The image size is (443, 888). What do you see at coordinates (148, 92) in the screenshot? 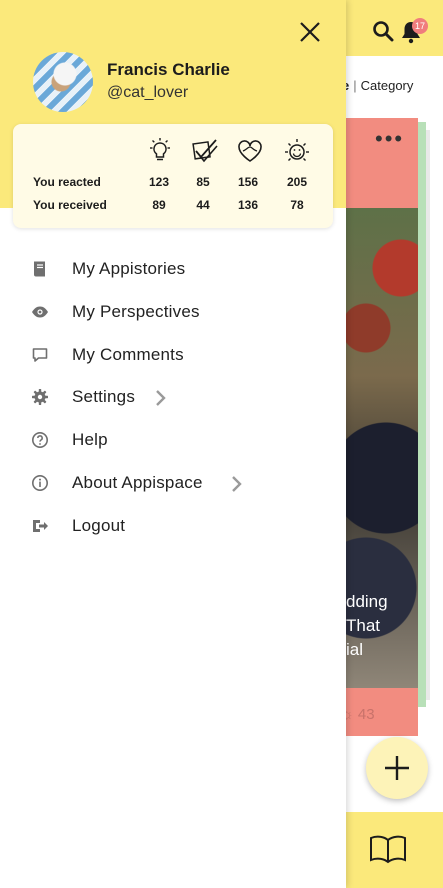
I see `user-handle: @cat_lover` at bounding box center [148, 92].